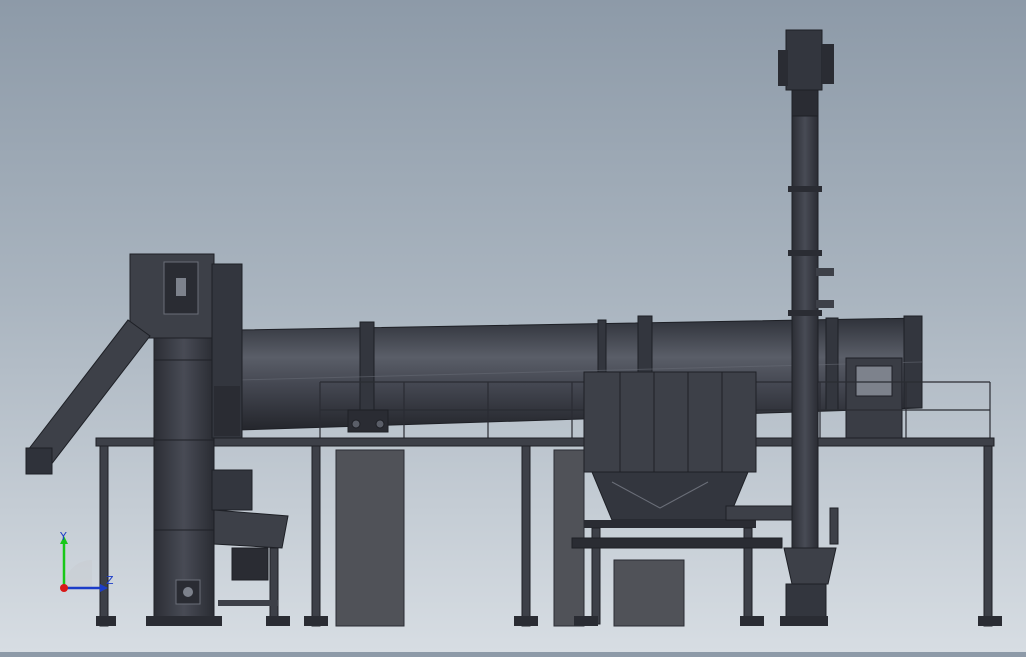 This screenshot has width=1026, height=657. I want to click on feed-chute, so click(88, 397).